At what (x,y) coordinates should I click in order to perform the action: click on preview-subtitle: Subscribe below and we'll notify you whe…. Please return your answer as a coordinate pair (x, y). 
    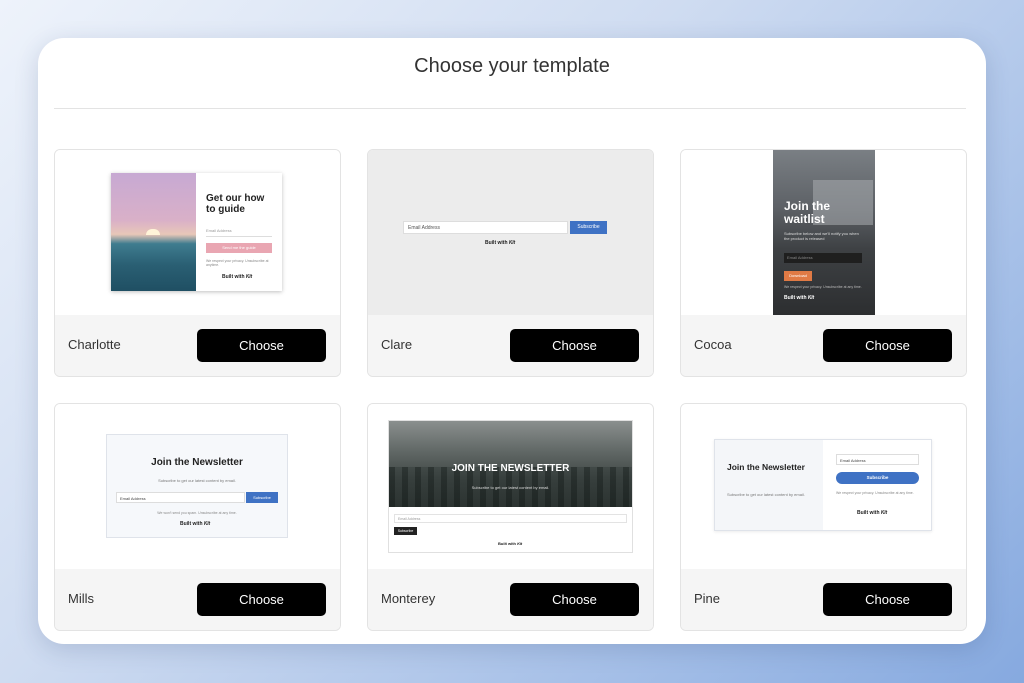
    Looking at the image, I should click on (821, 236).